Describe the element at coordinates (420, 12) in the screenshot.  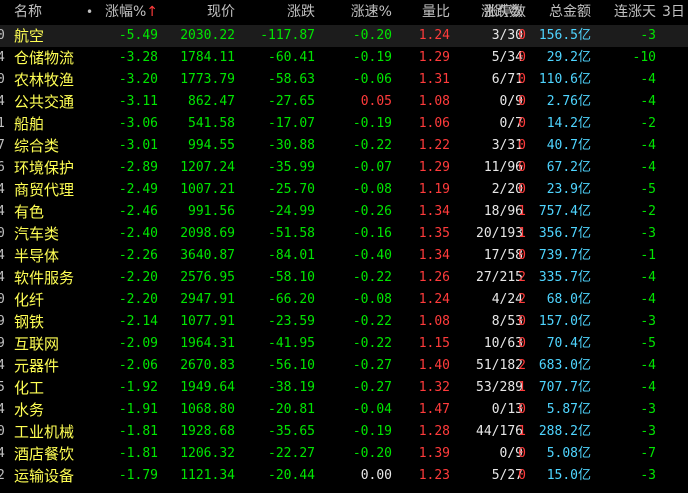
I see `header-volume-ratio: 量比` at that location.